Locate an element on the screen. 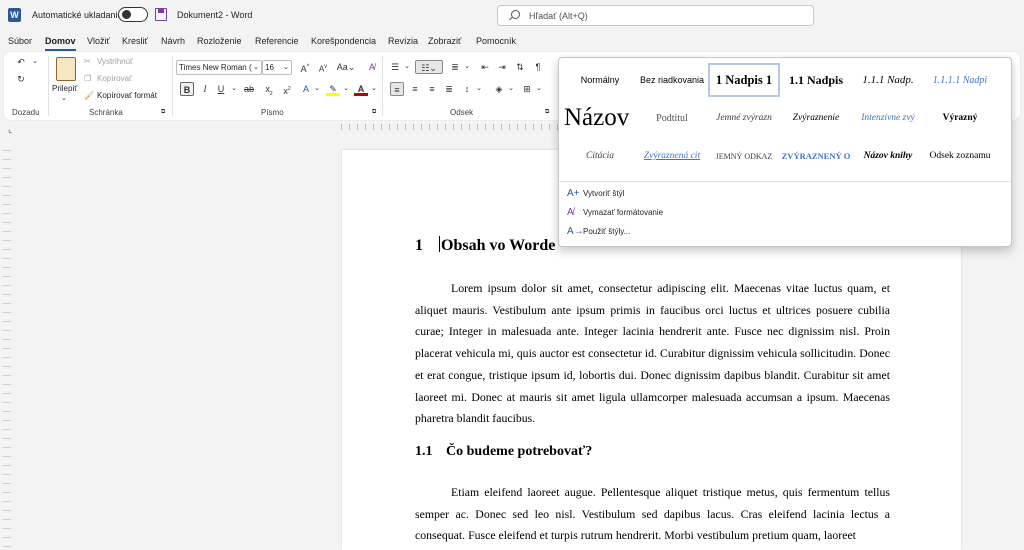 The height and width of the screenshot is (550, 1024). borders-chevron-icon: ⌄ is located at coordinates (539, 89).